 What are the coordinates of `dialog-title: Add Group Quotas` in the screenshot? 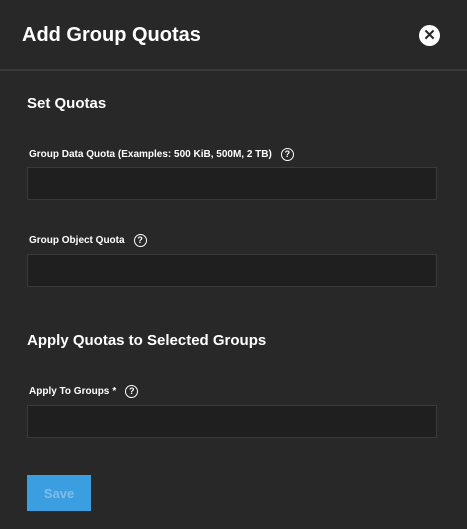 It's located at (111, 35).